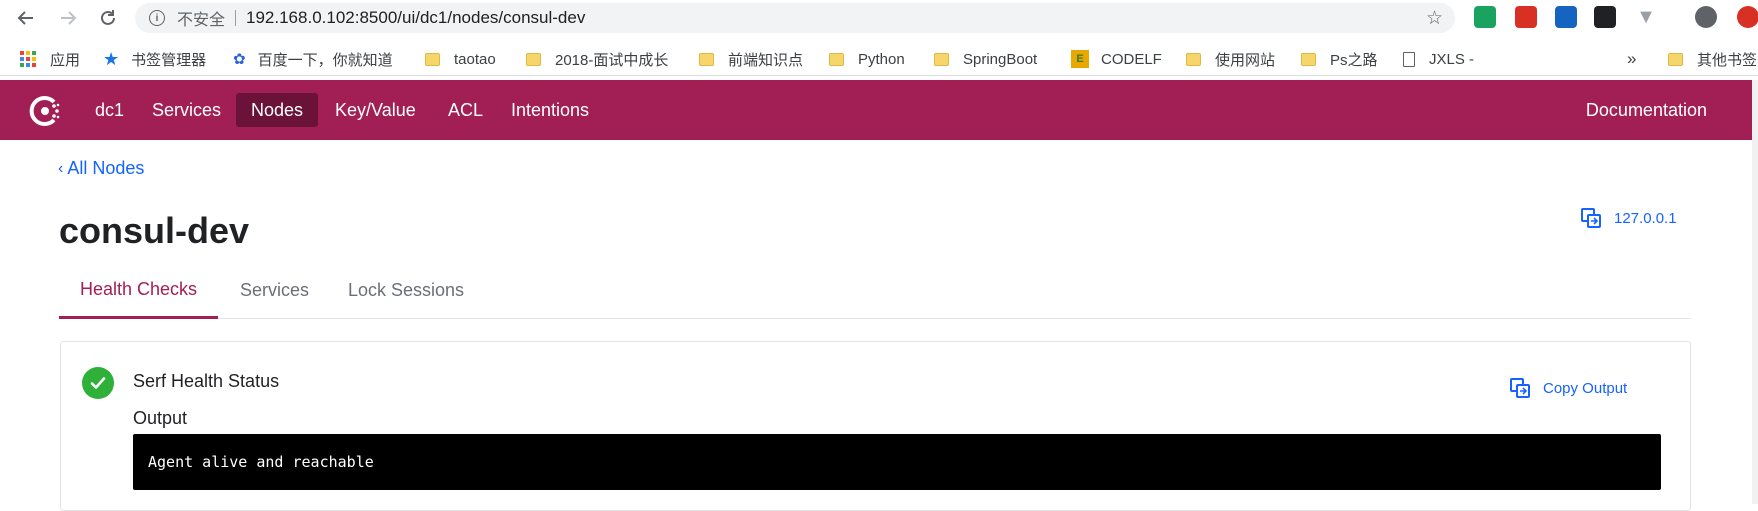  What do you see at coordinates (206, 381) in the screenshot?
I see `check-name: Serf Health Status` at bounding box center [206, 381].